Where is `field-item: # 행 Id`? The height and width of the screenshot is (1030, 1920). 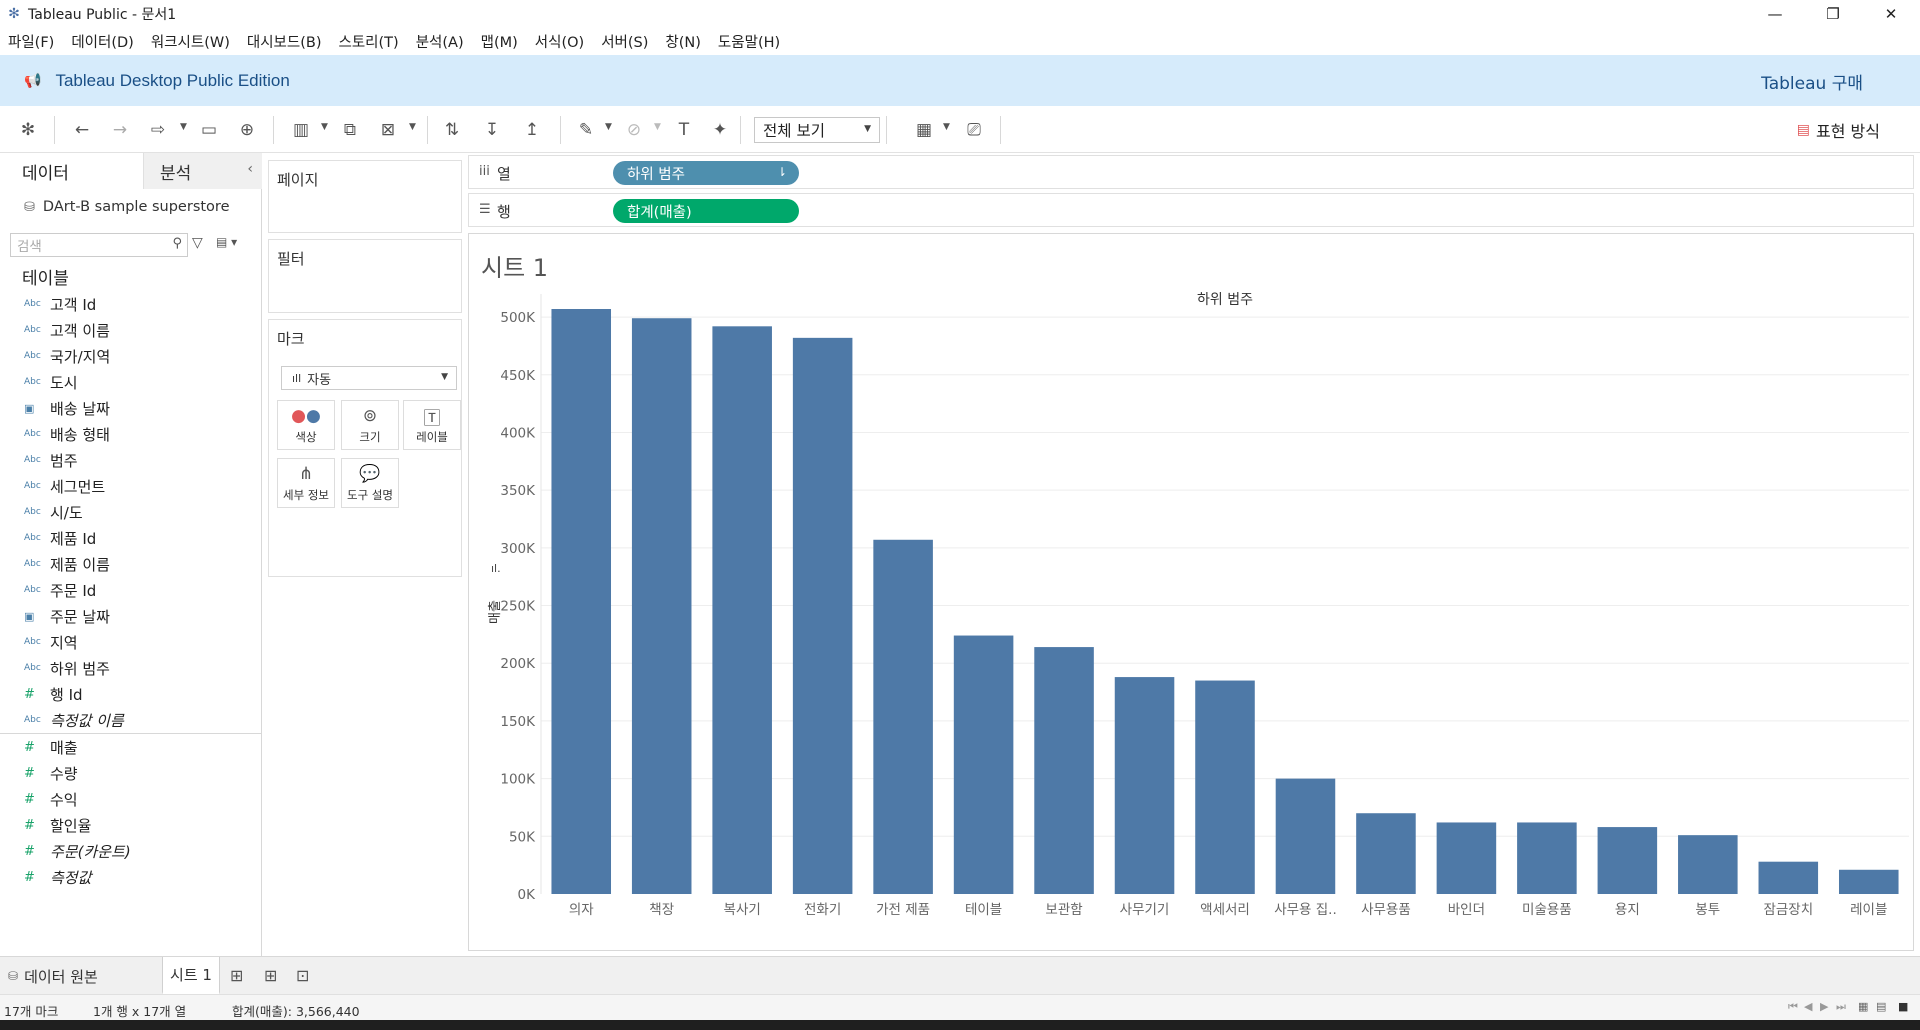
field-item: # 행 Id is located at coordinates (130, 694).